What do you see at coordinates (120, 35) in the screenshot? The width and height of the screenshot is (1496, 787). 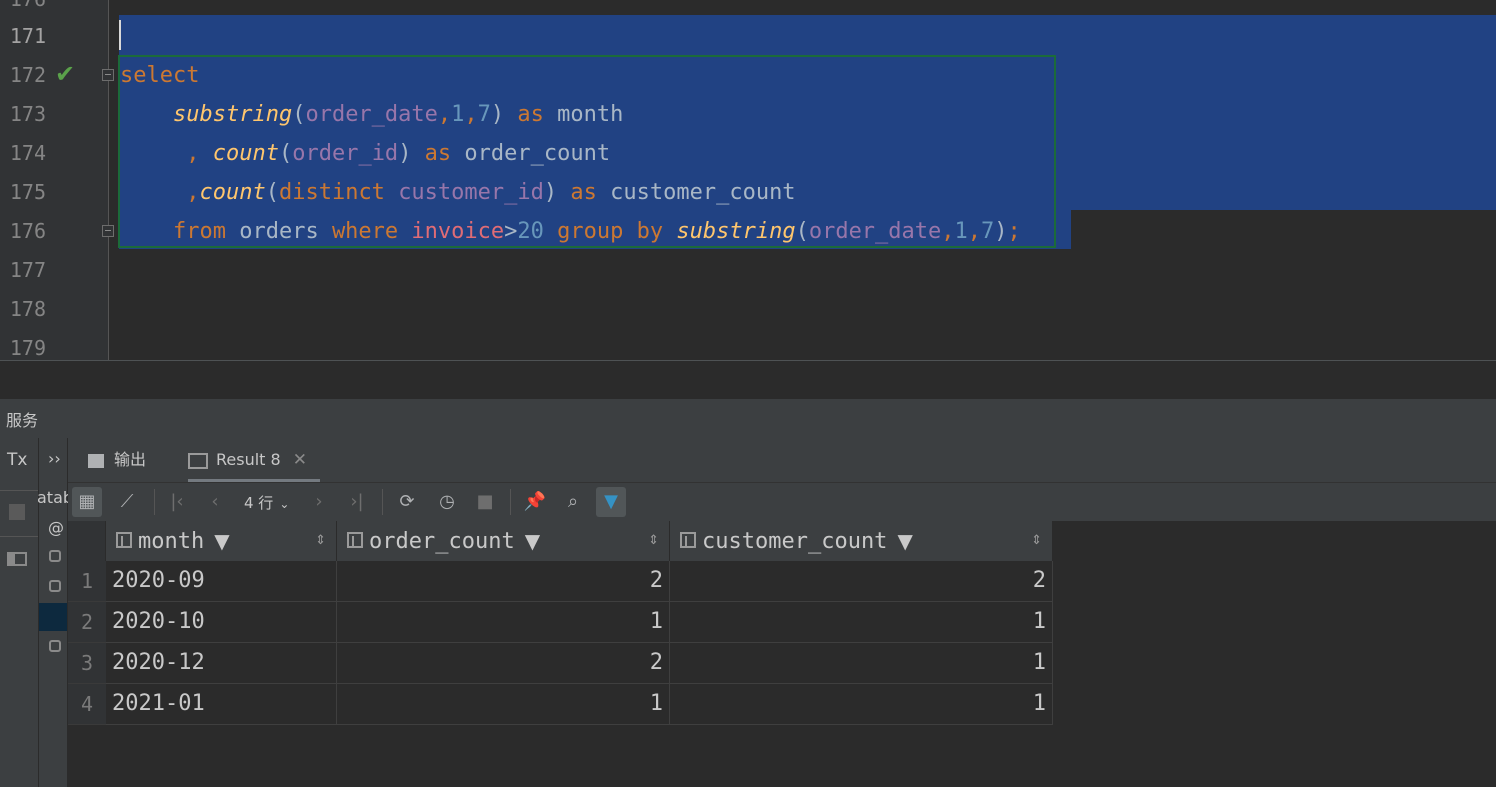 I see `text-caret` at bounding box center [120, 35].